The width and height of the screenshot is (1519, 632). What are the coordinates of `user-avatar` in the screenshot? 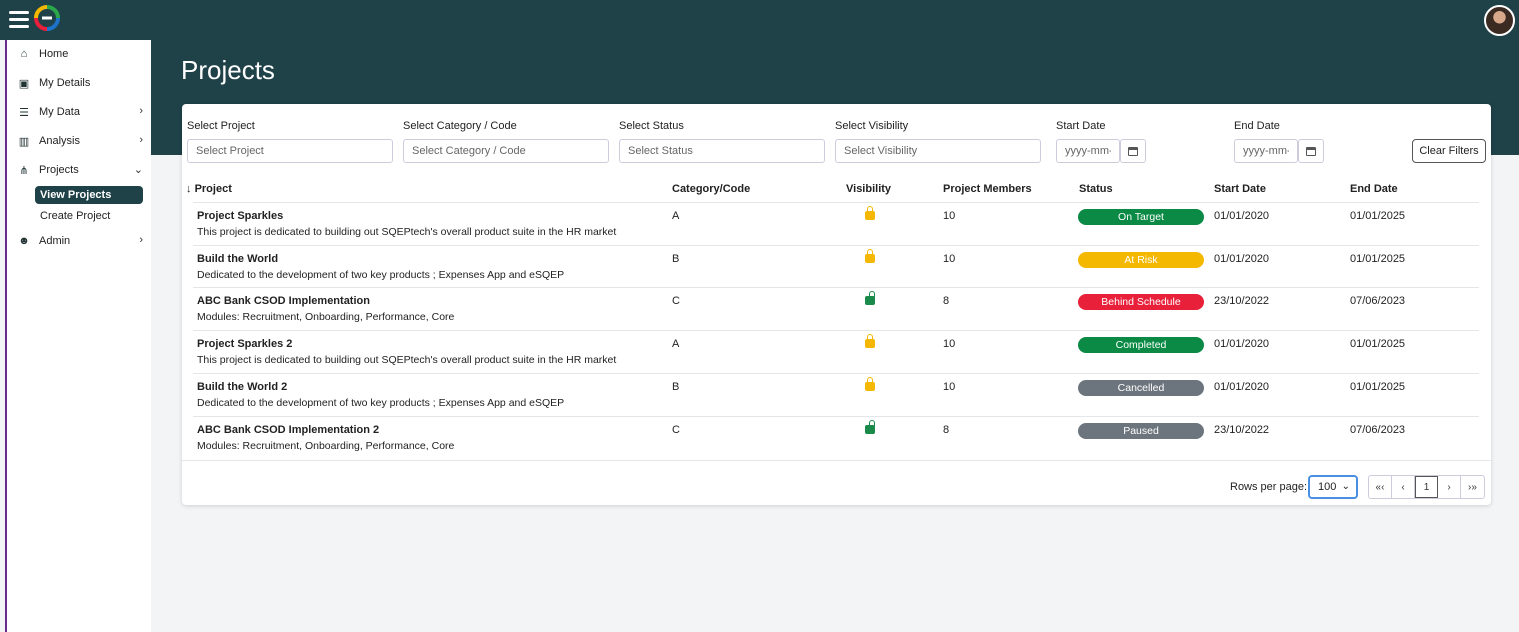 It's located at (1499, 20).